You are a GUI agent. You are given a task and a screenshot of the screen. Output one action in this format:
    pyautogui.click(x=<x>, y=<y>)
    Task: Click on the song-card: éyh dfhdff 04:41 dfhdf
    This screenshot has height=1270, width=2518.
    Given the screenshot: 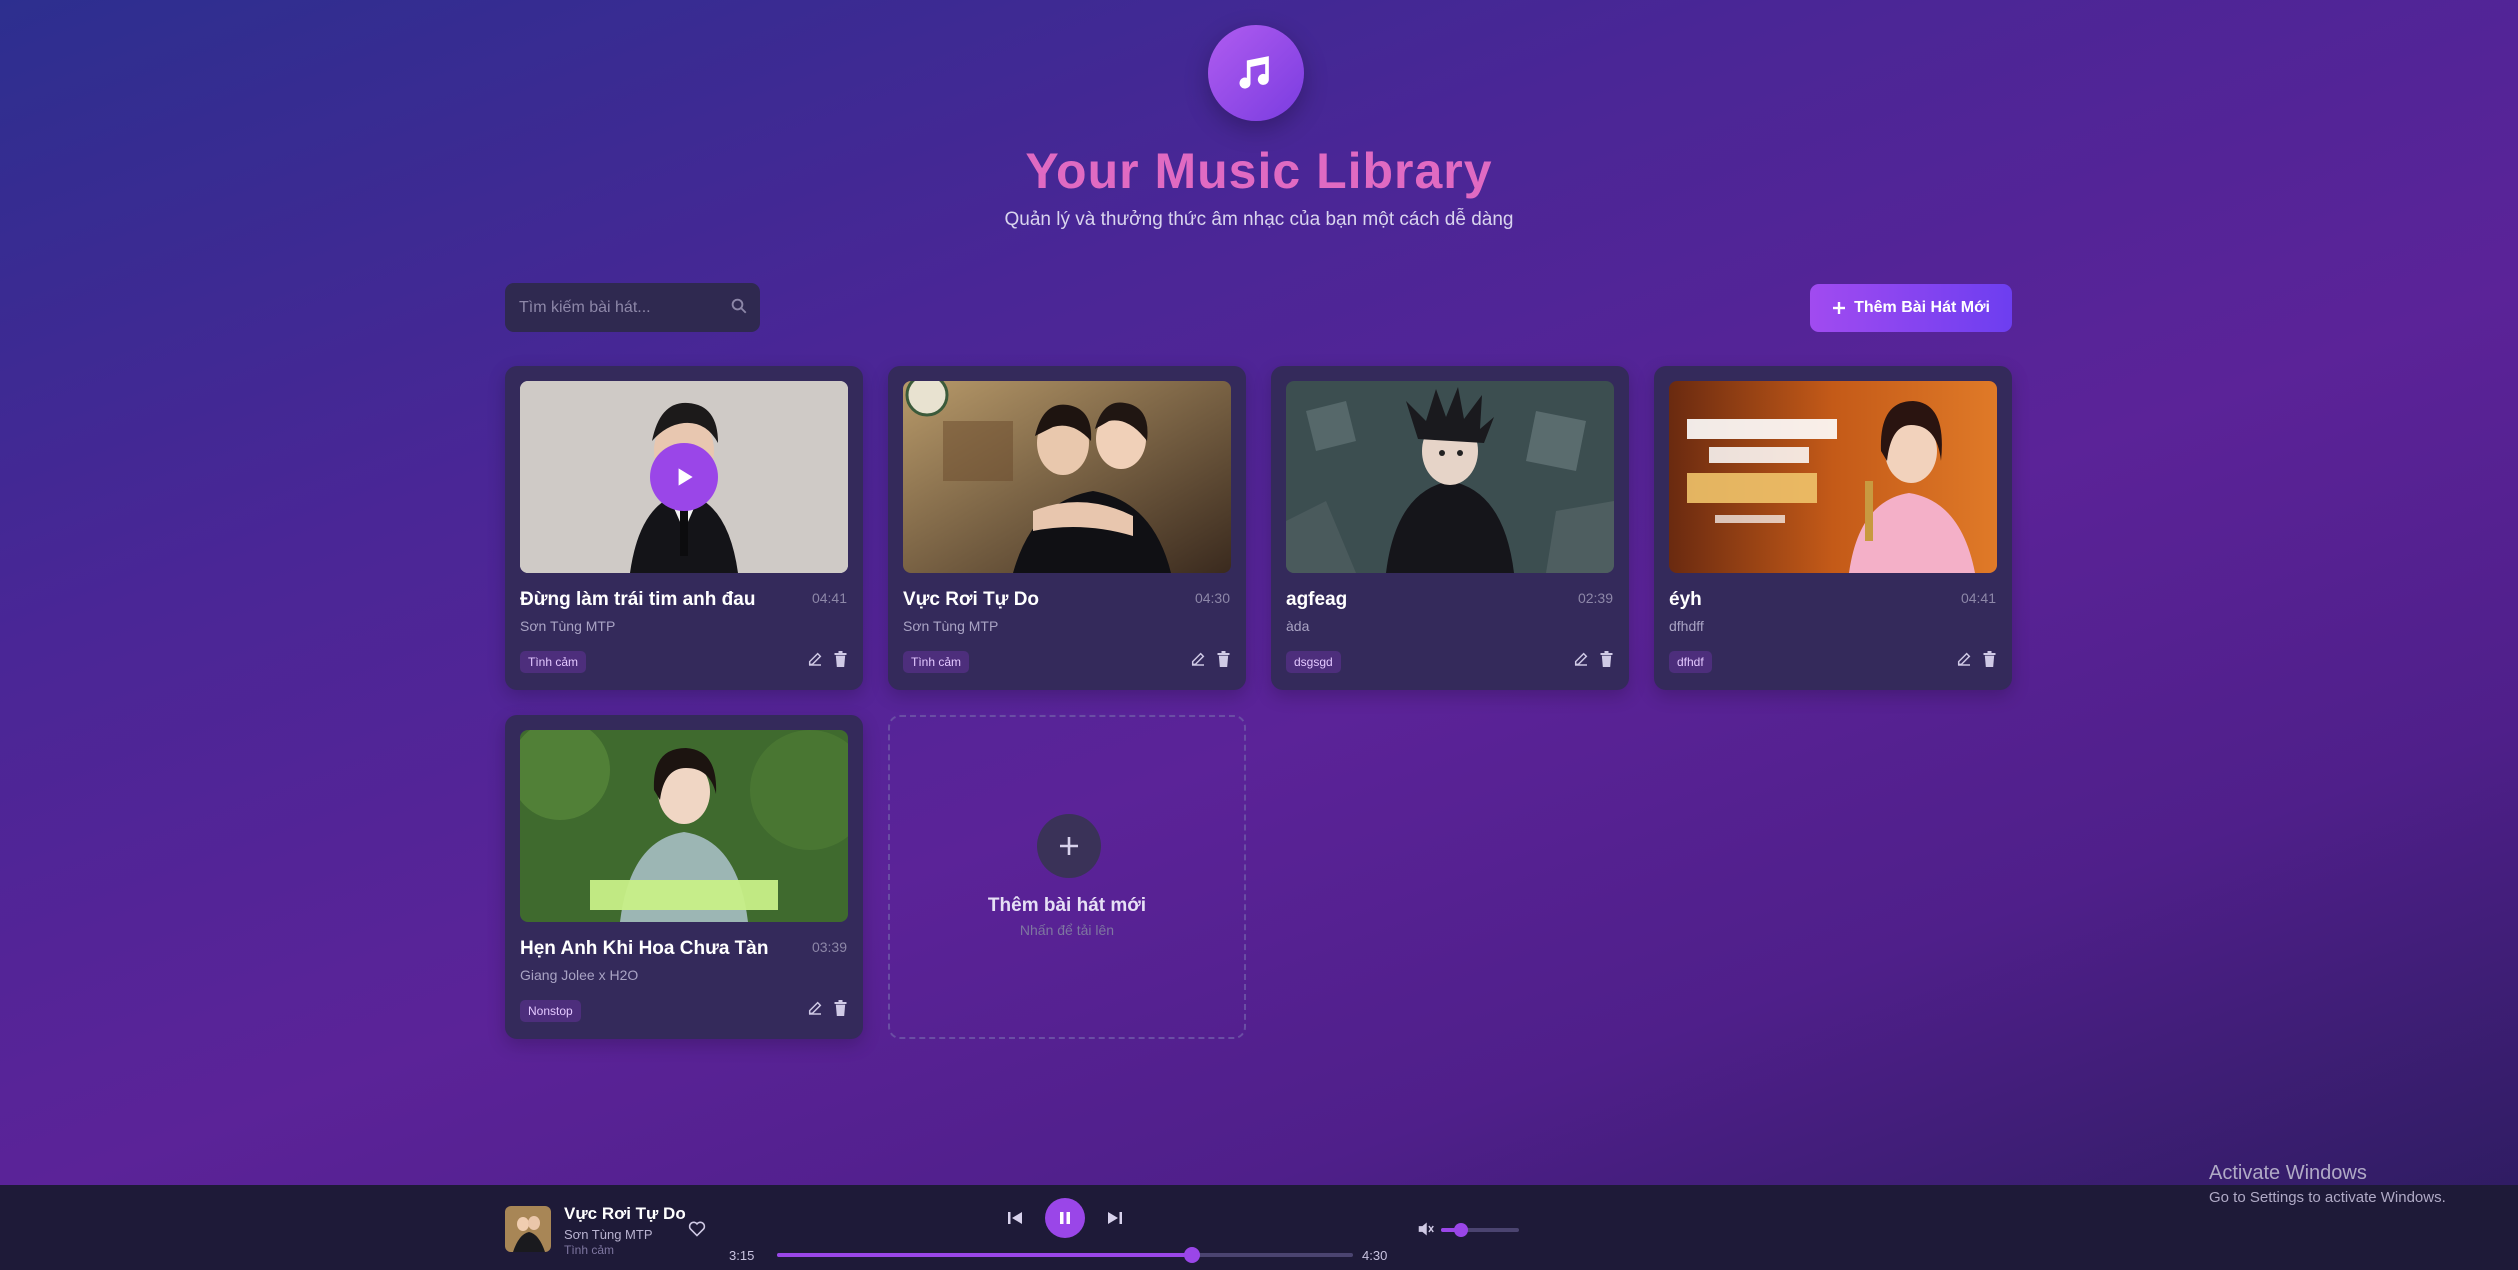 What is the action you would take?
    pyautogui.click(x=1833, y=528)
    